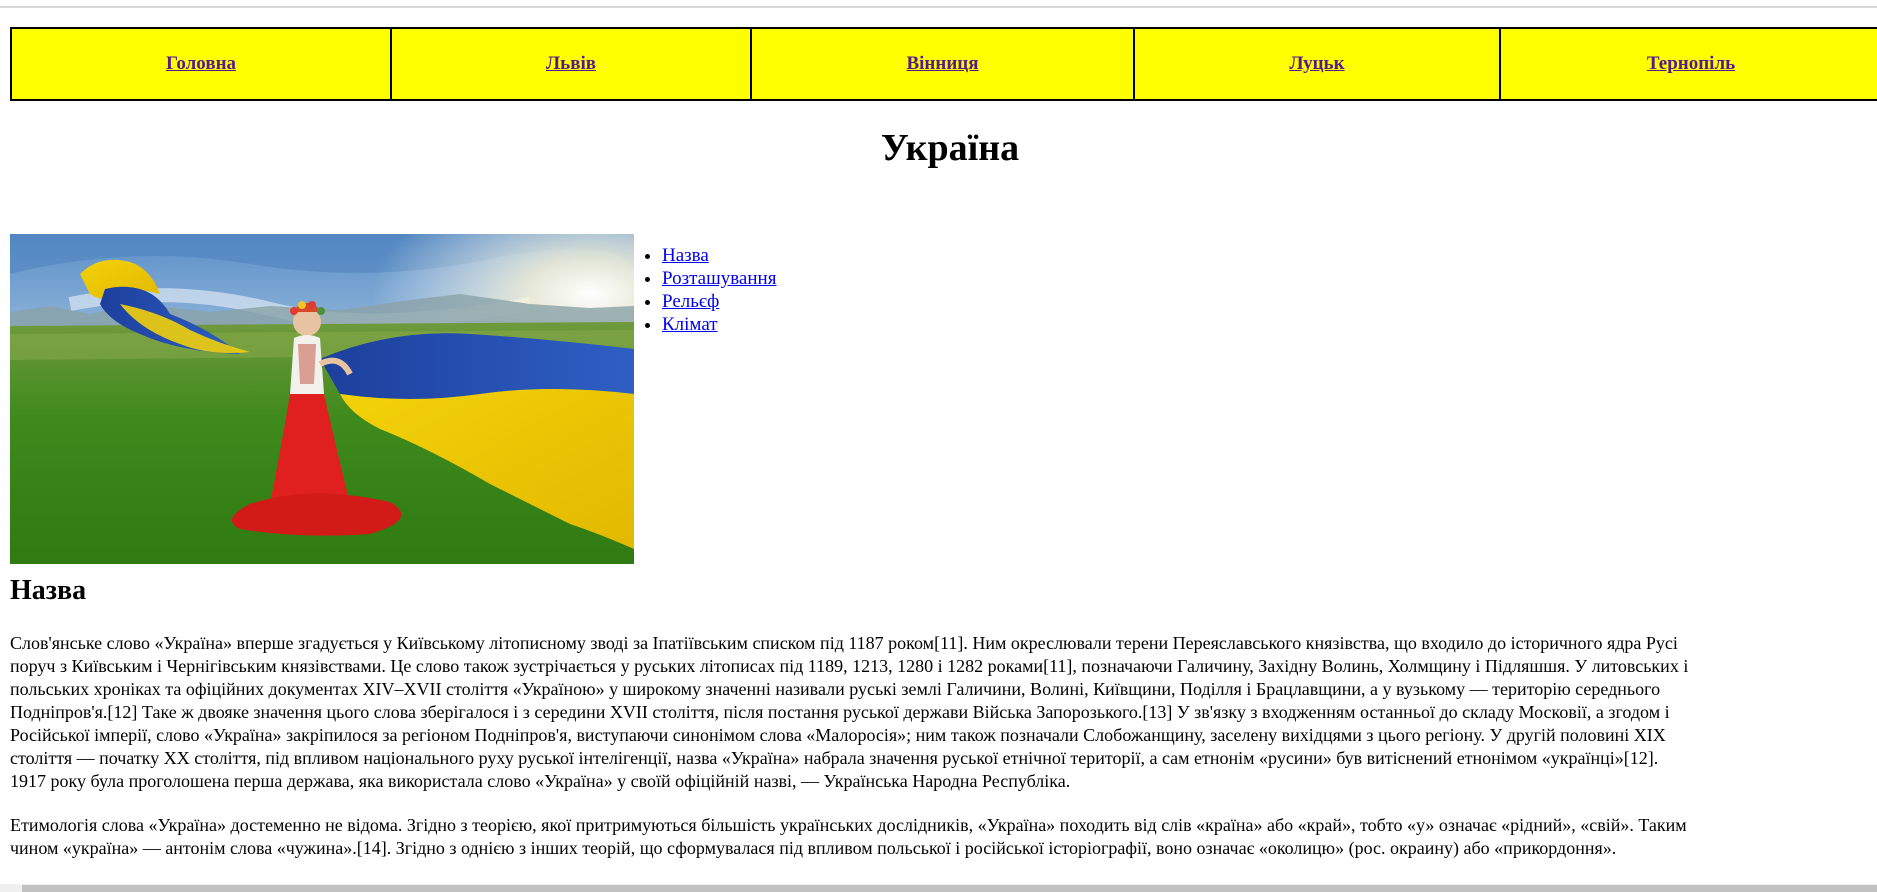  Describe the element at coordinates (719, 255) in the screenshot. I see `toc-item-name: Назва` at that location.